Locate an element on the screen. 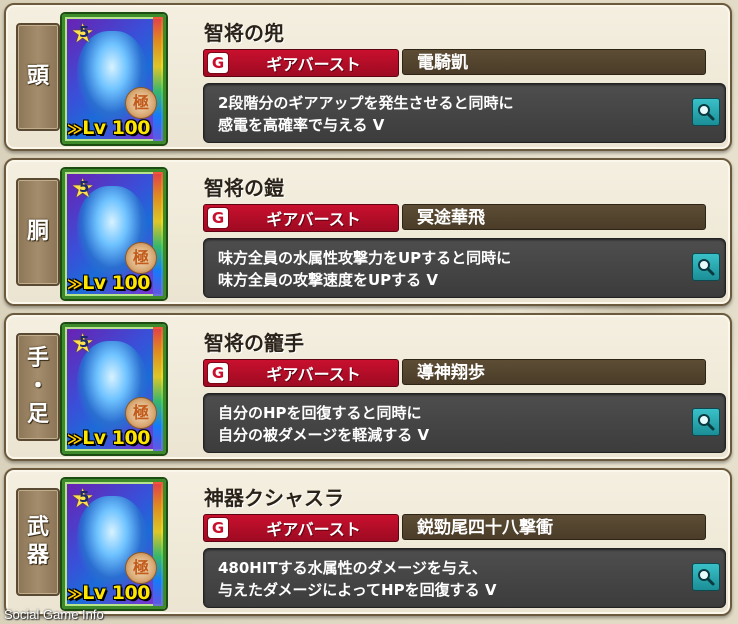 The image size is (738, 624). watermark: Social Game Info is located at coordinates (54, 614).